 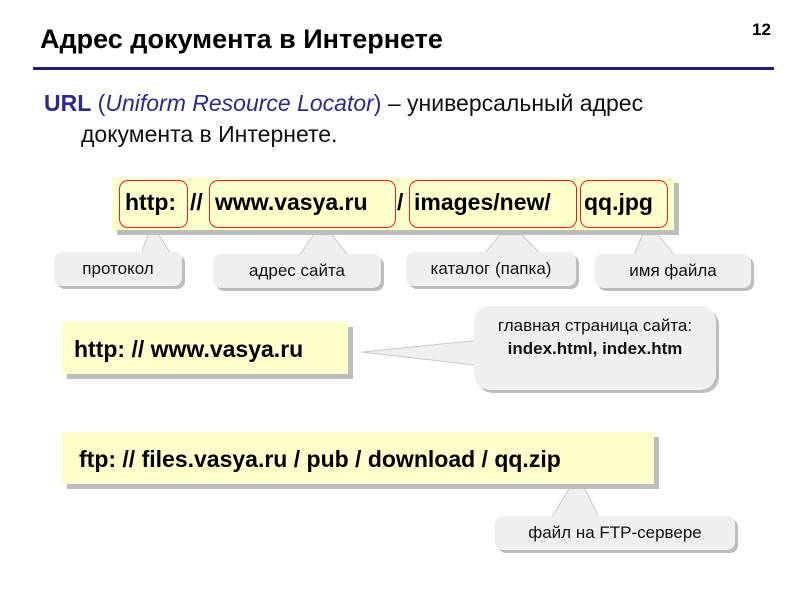 I want to click on url-host: www.vasya.ru, so click(x=291, y=202).